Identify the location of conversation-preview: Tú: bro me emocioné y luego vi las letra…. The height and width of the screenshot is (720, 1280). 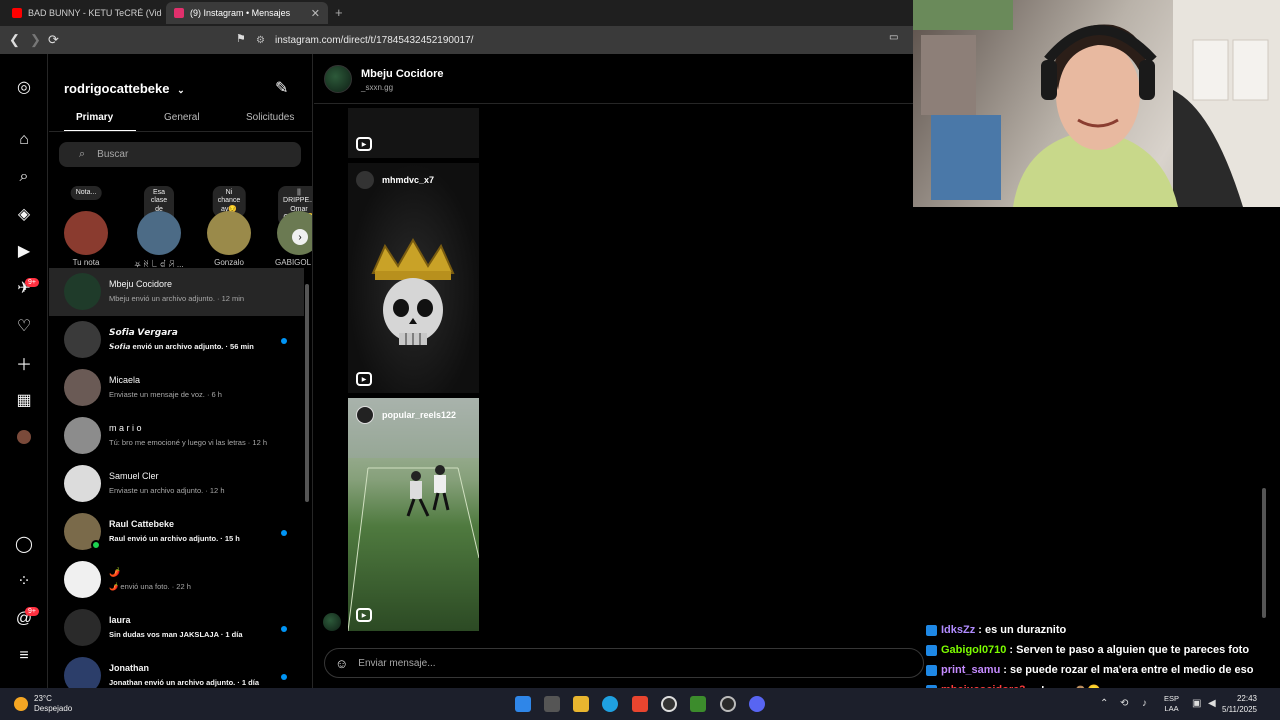
(188, 442).